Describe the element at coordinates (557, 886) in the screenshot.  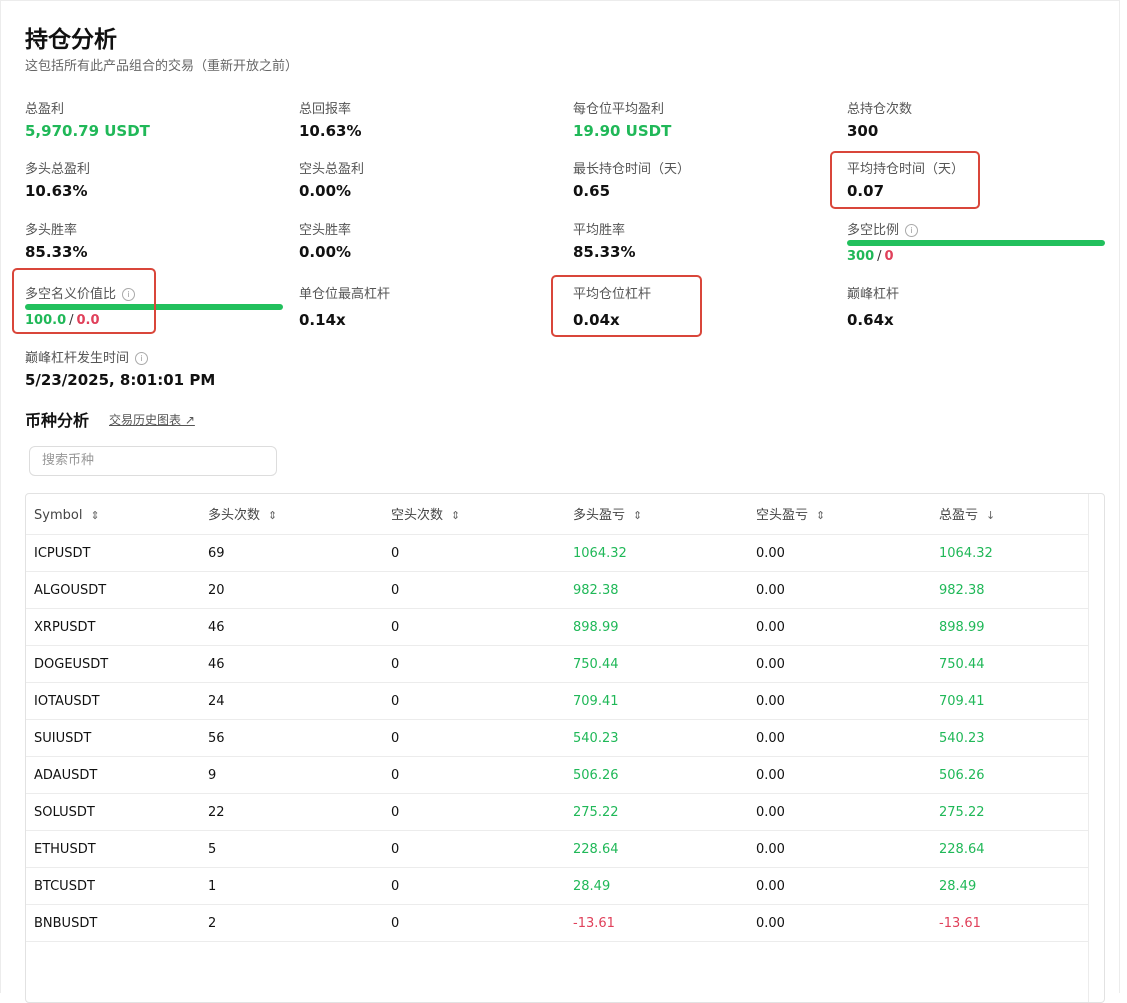
I see `table-row: BTCUSDT 1 0 28.49 0.00 28.49` at that location.